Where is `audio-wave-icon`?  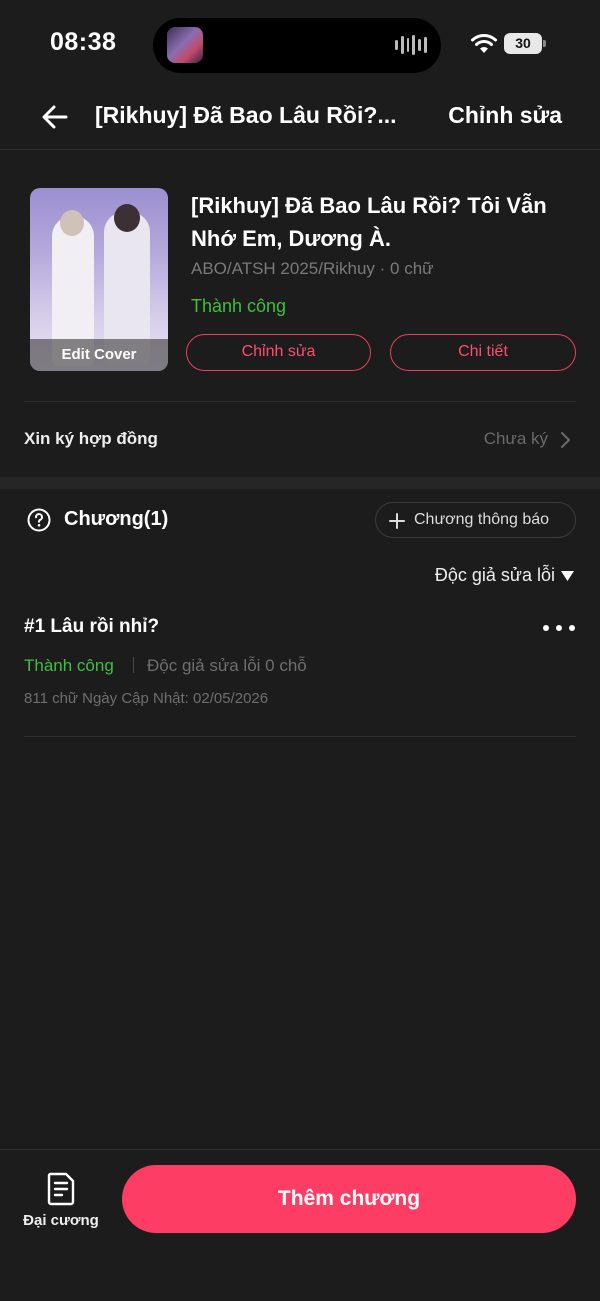 audio-wave-icon is located at coordinates (411, 45).